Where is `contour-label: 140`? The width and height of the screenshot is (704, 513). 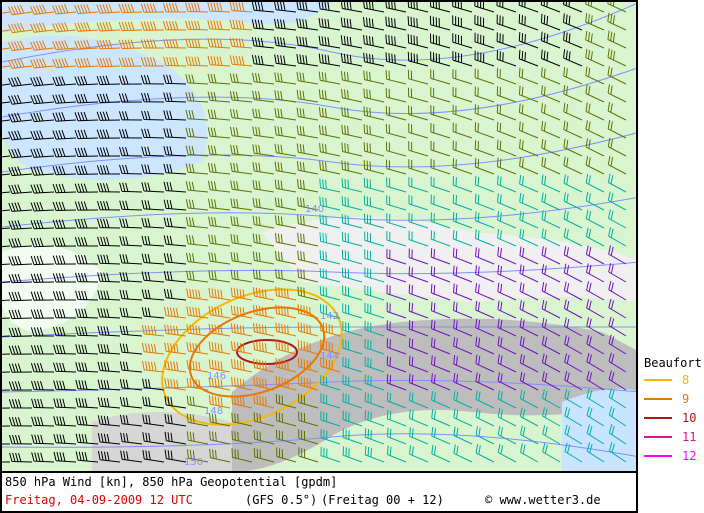 contour-label: 140 is located at coordinates (314, 209).